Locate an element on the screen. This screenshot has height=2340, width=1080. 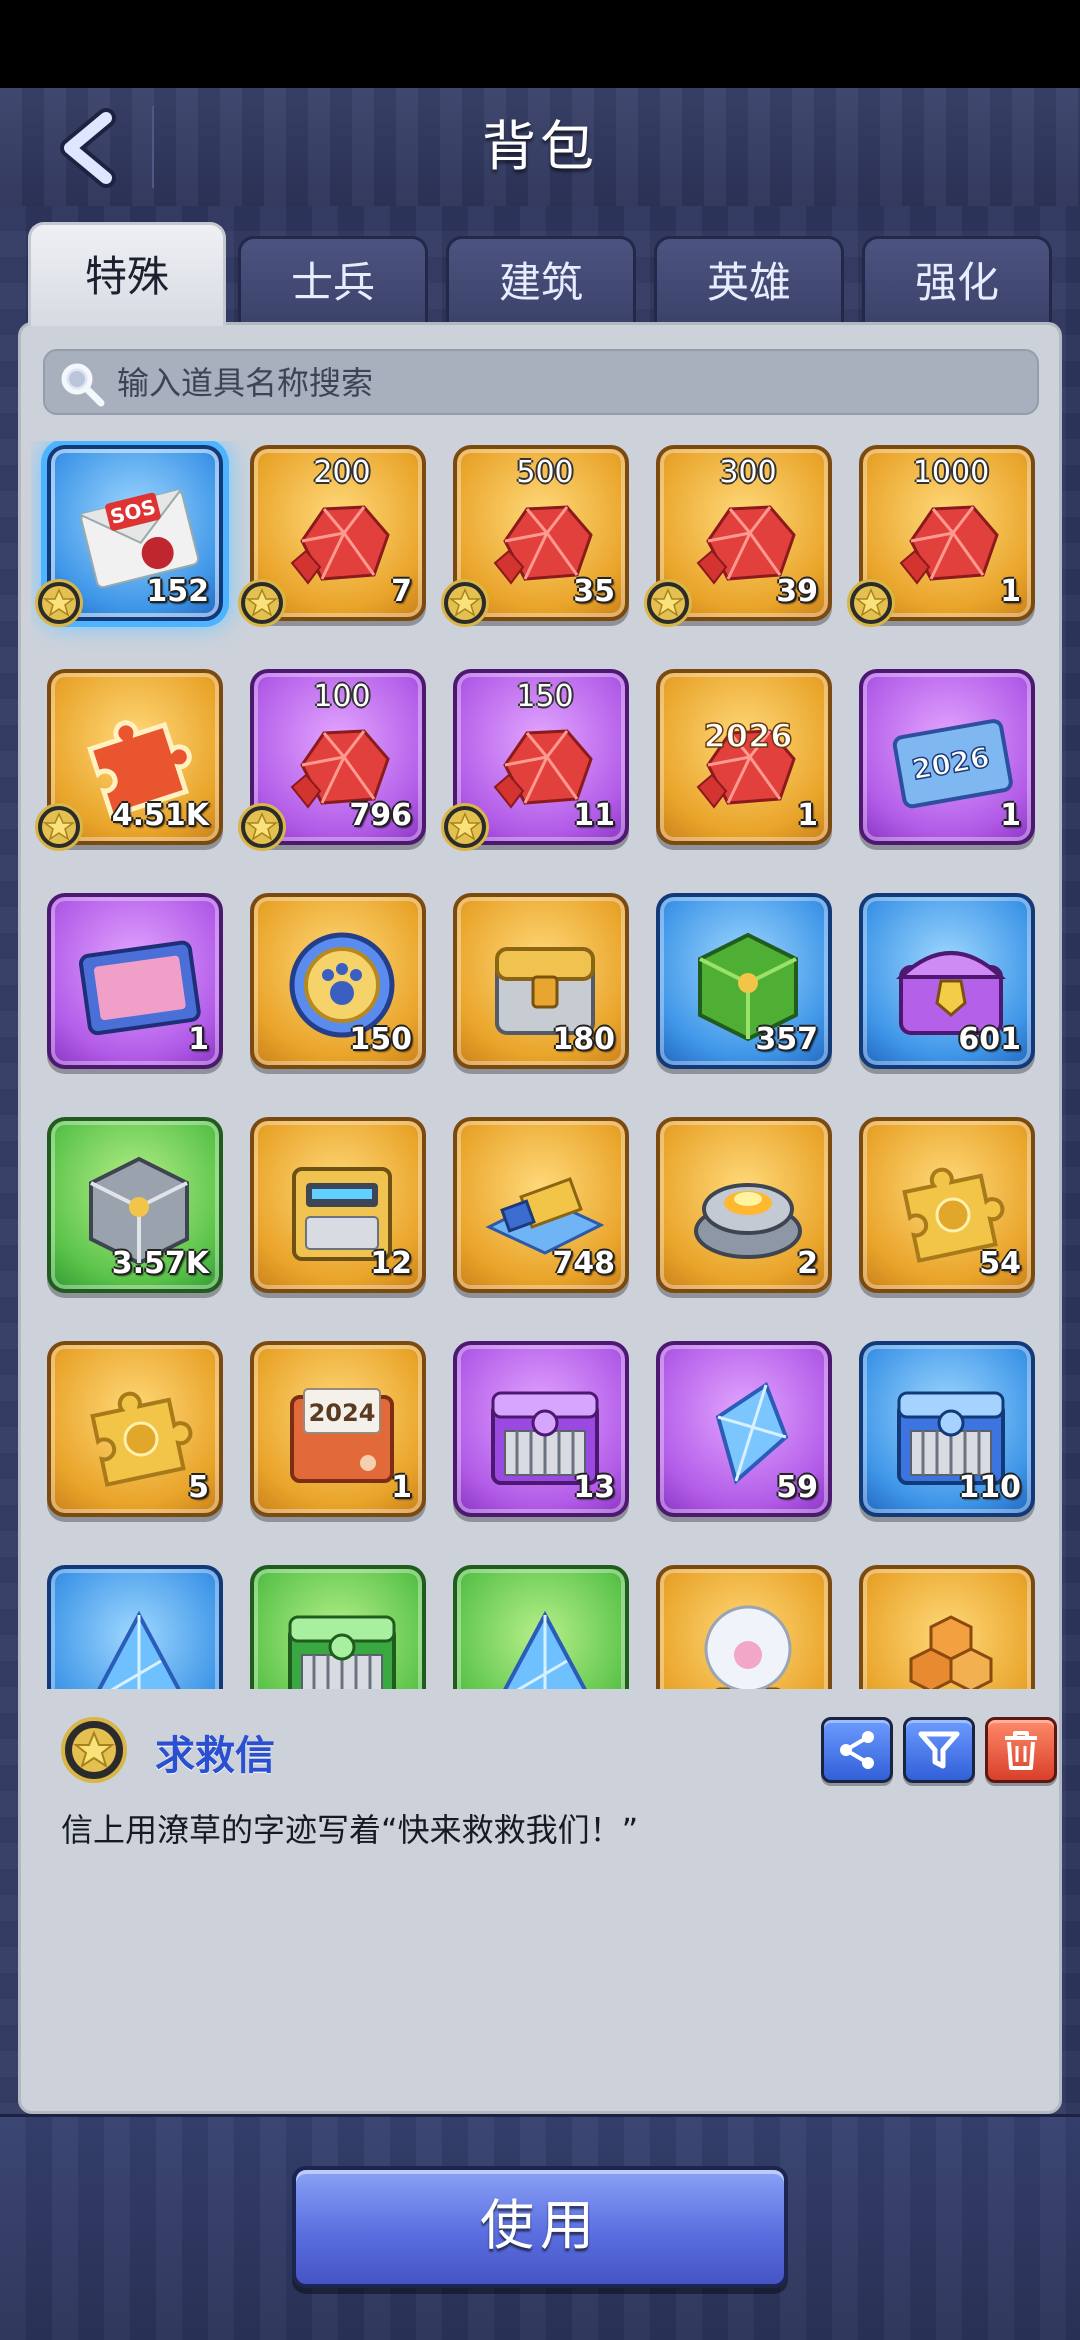
item-slot: SOS 152 is located at coordinates (129, 536).